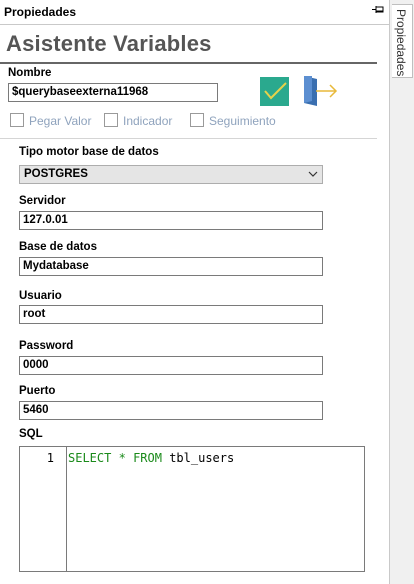  Describe the element at coordinates (378, 11) in the screenshot. I see `pin-icon` at that location.